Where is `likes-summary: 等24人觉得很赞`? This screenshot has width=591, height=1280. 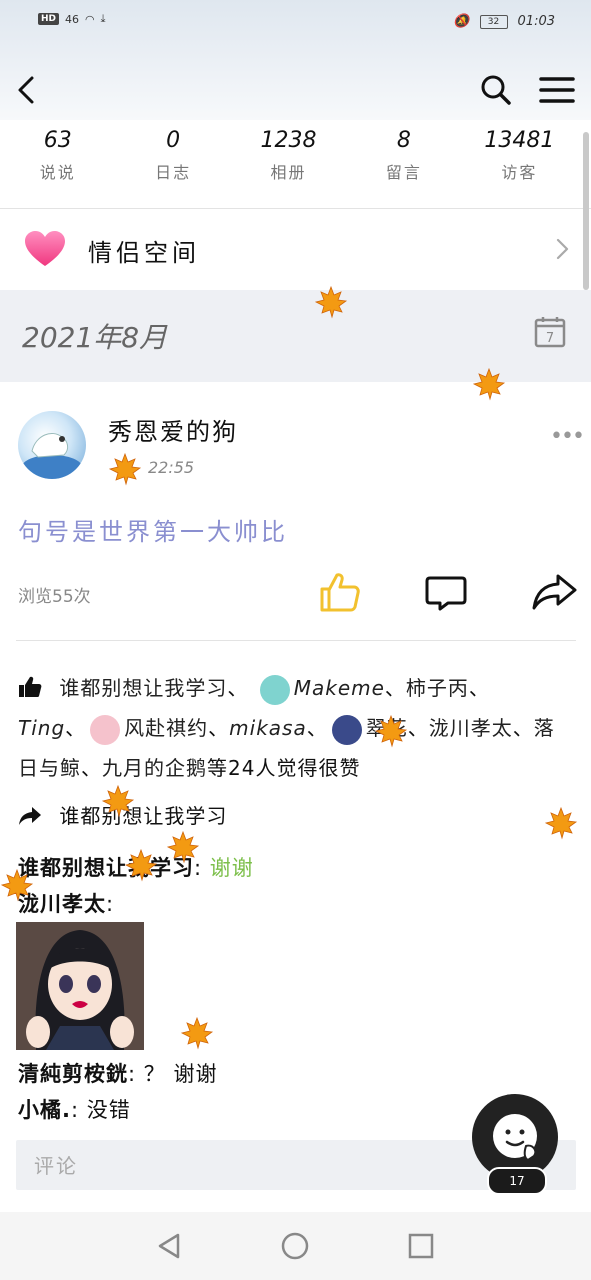
likes-summary: 等24人觉得很赞 is located at coordinates (284, 768).